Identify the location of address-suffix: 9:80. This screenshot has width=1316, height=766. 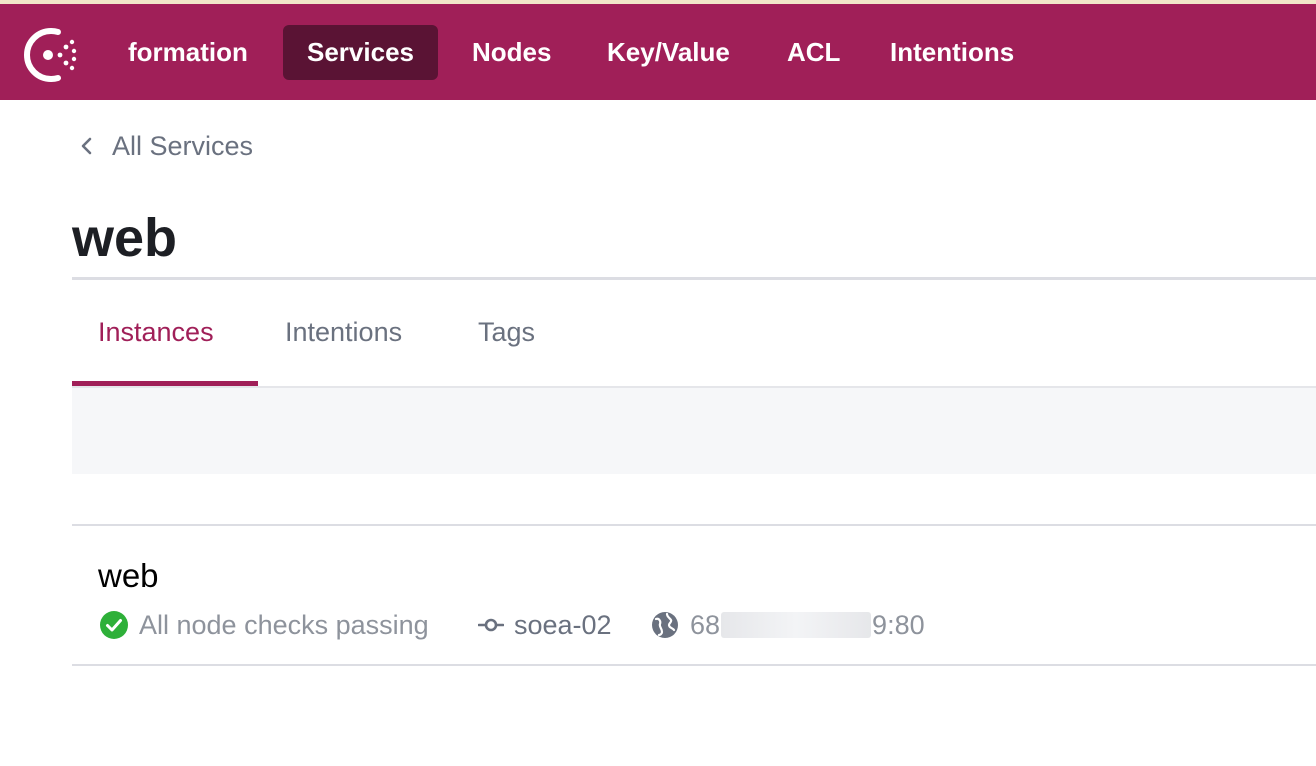
(898, 624).